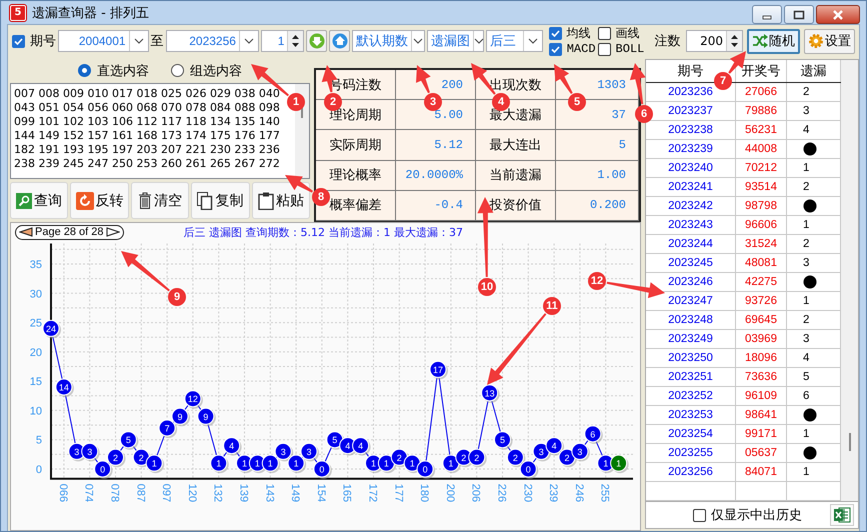  What do you see at coordinates (123, 71) in the screenshot?
I see `mode-label: 直选内容` at bounding box center [123, 71].